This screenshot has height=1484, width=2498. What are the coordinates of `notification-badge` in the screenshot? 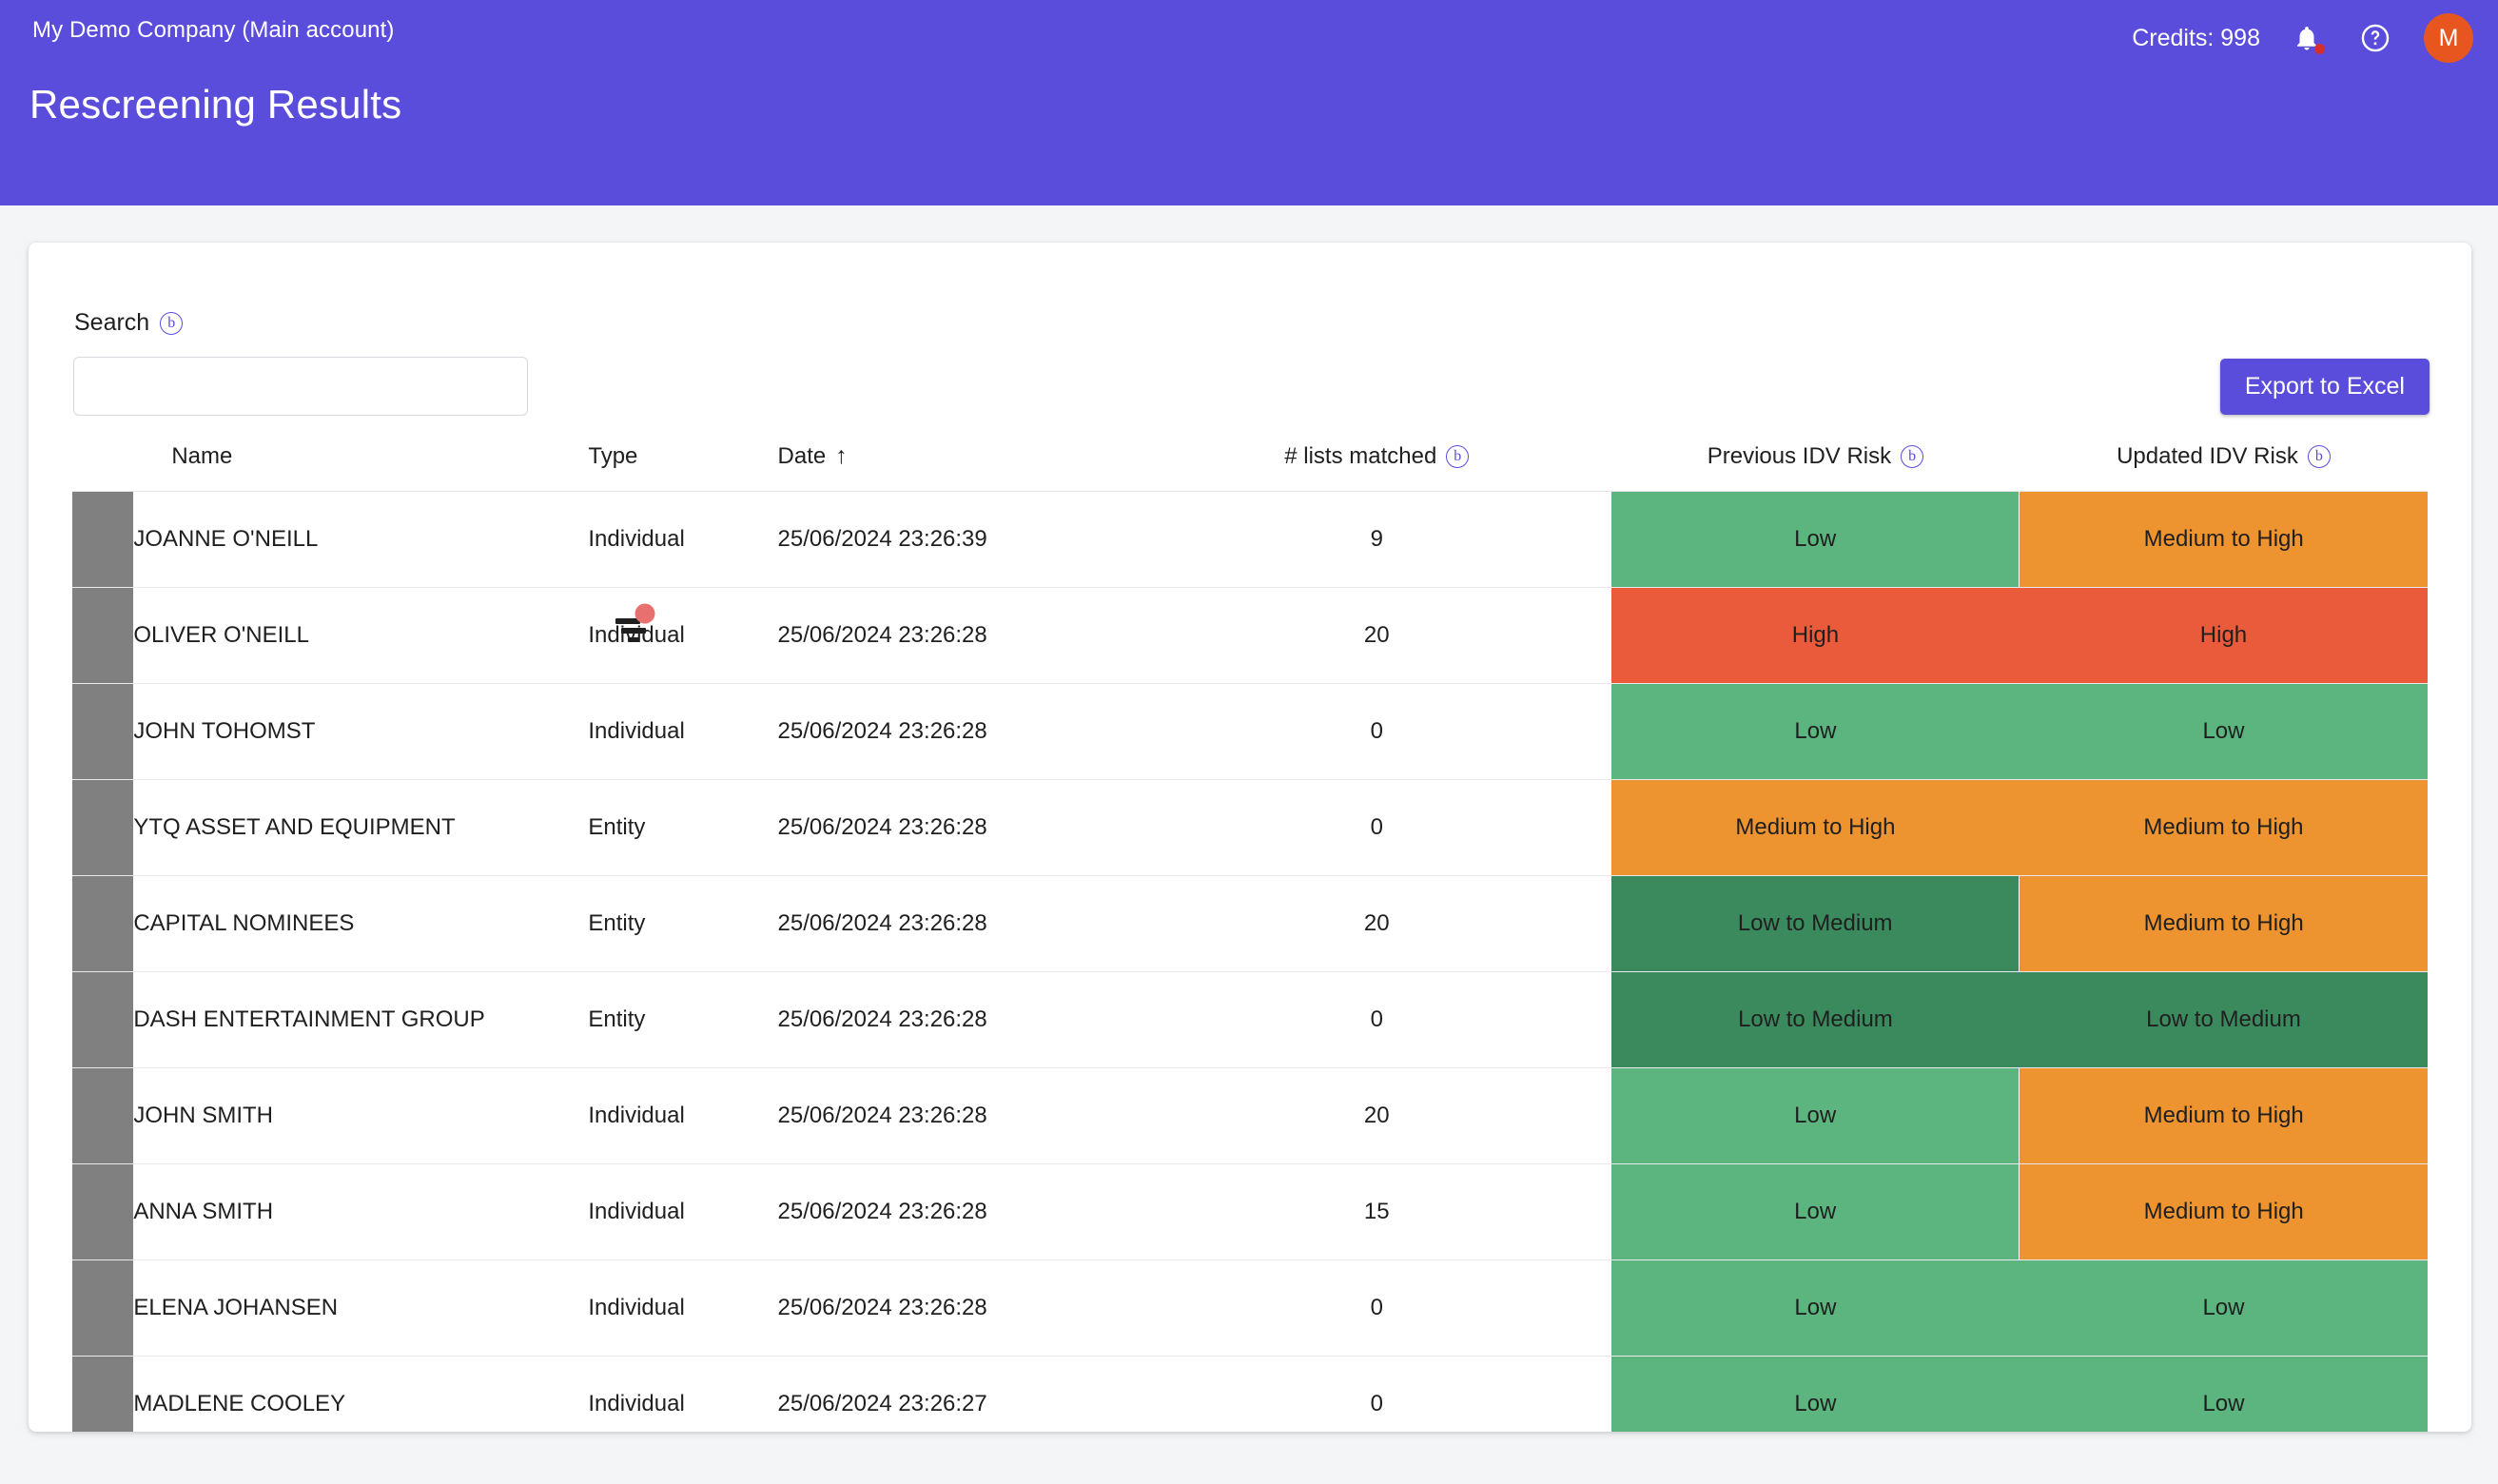 It's located at (2319, 49).